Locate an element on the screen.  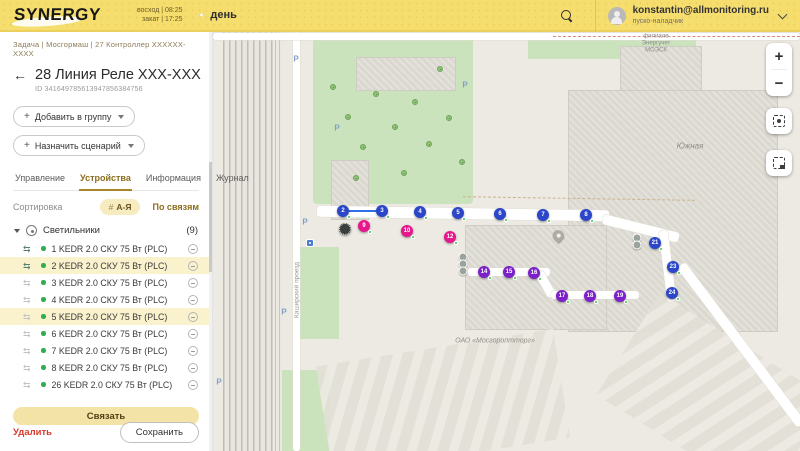
assign-scenario-button: + Назначить сценарий is located at coordinates (79, 145).